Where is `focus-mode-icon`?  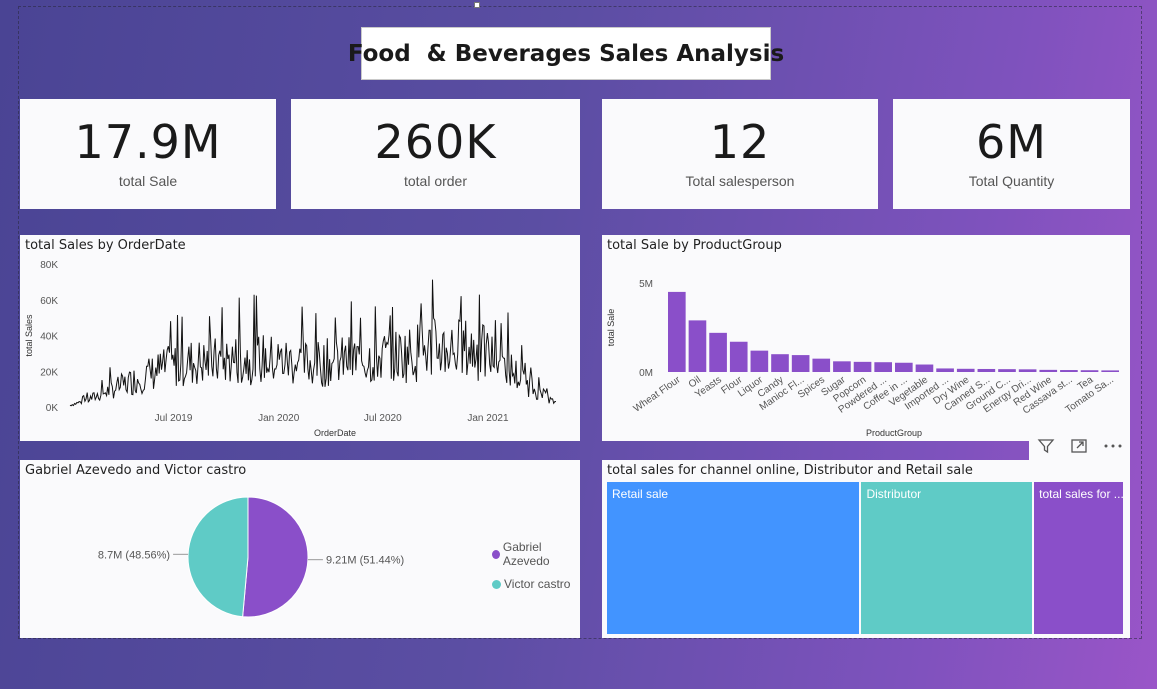 focus-mode-icon is located at coordinates (1079, 446).